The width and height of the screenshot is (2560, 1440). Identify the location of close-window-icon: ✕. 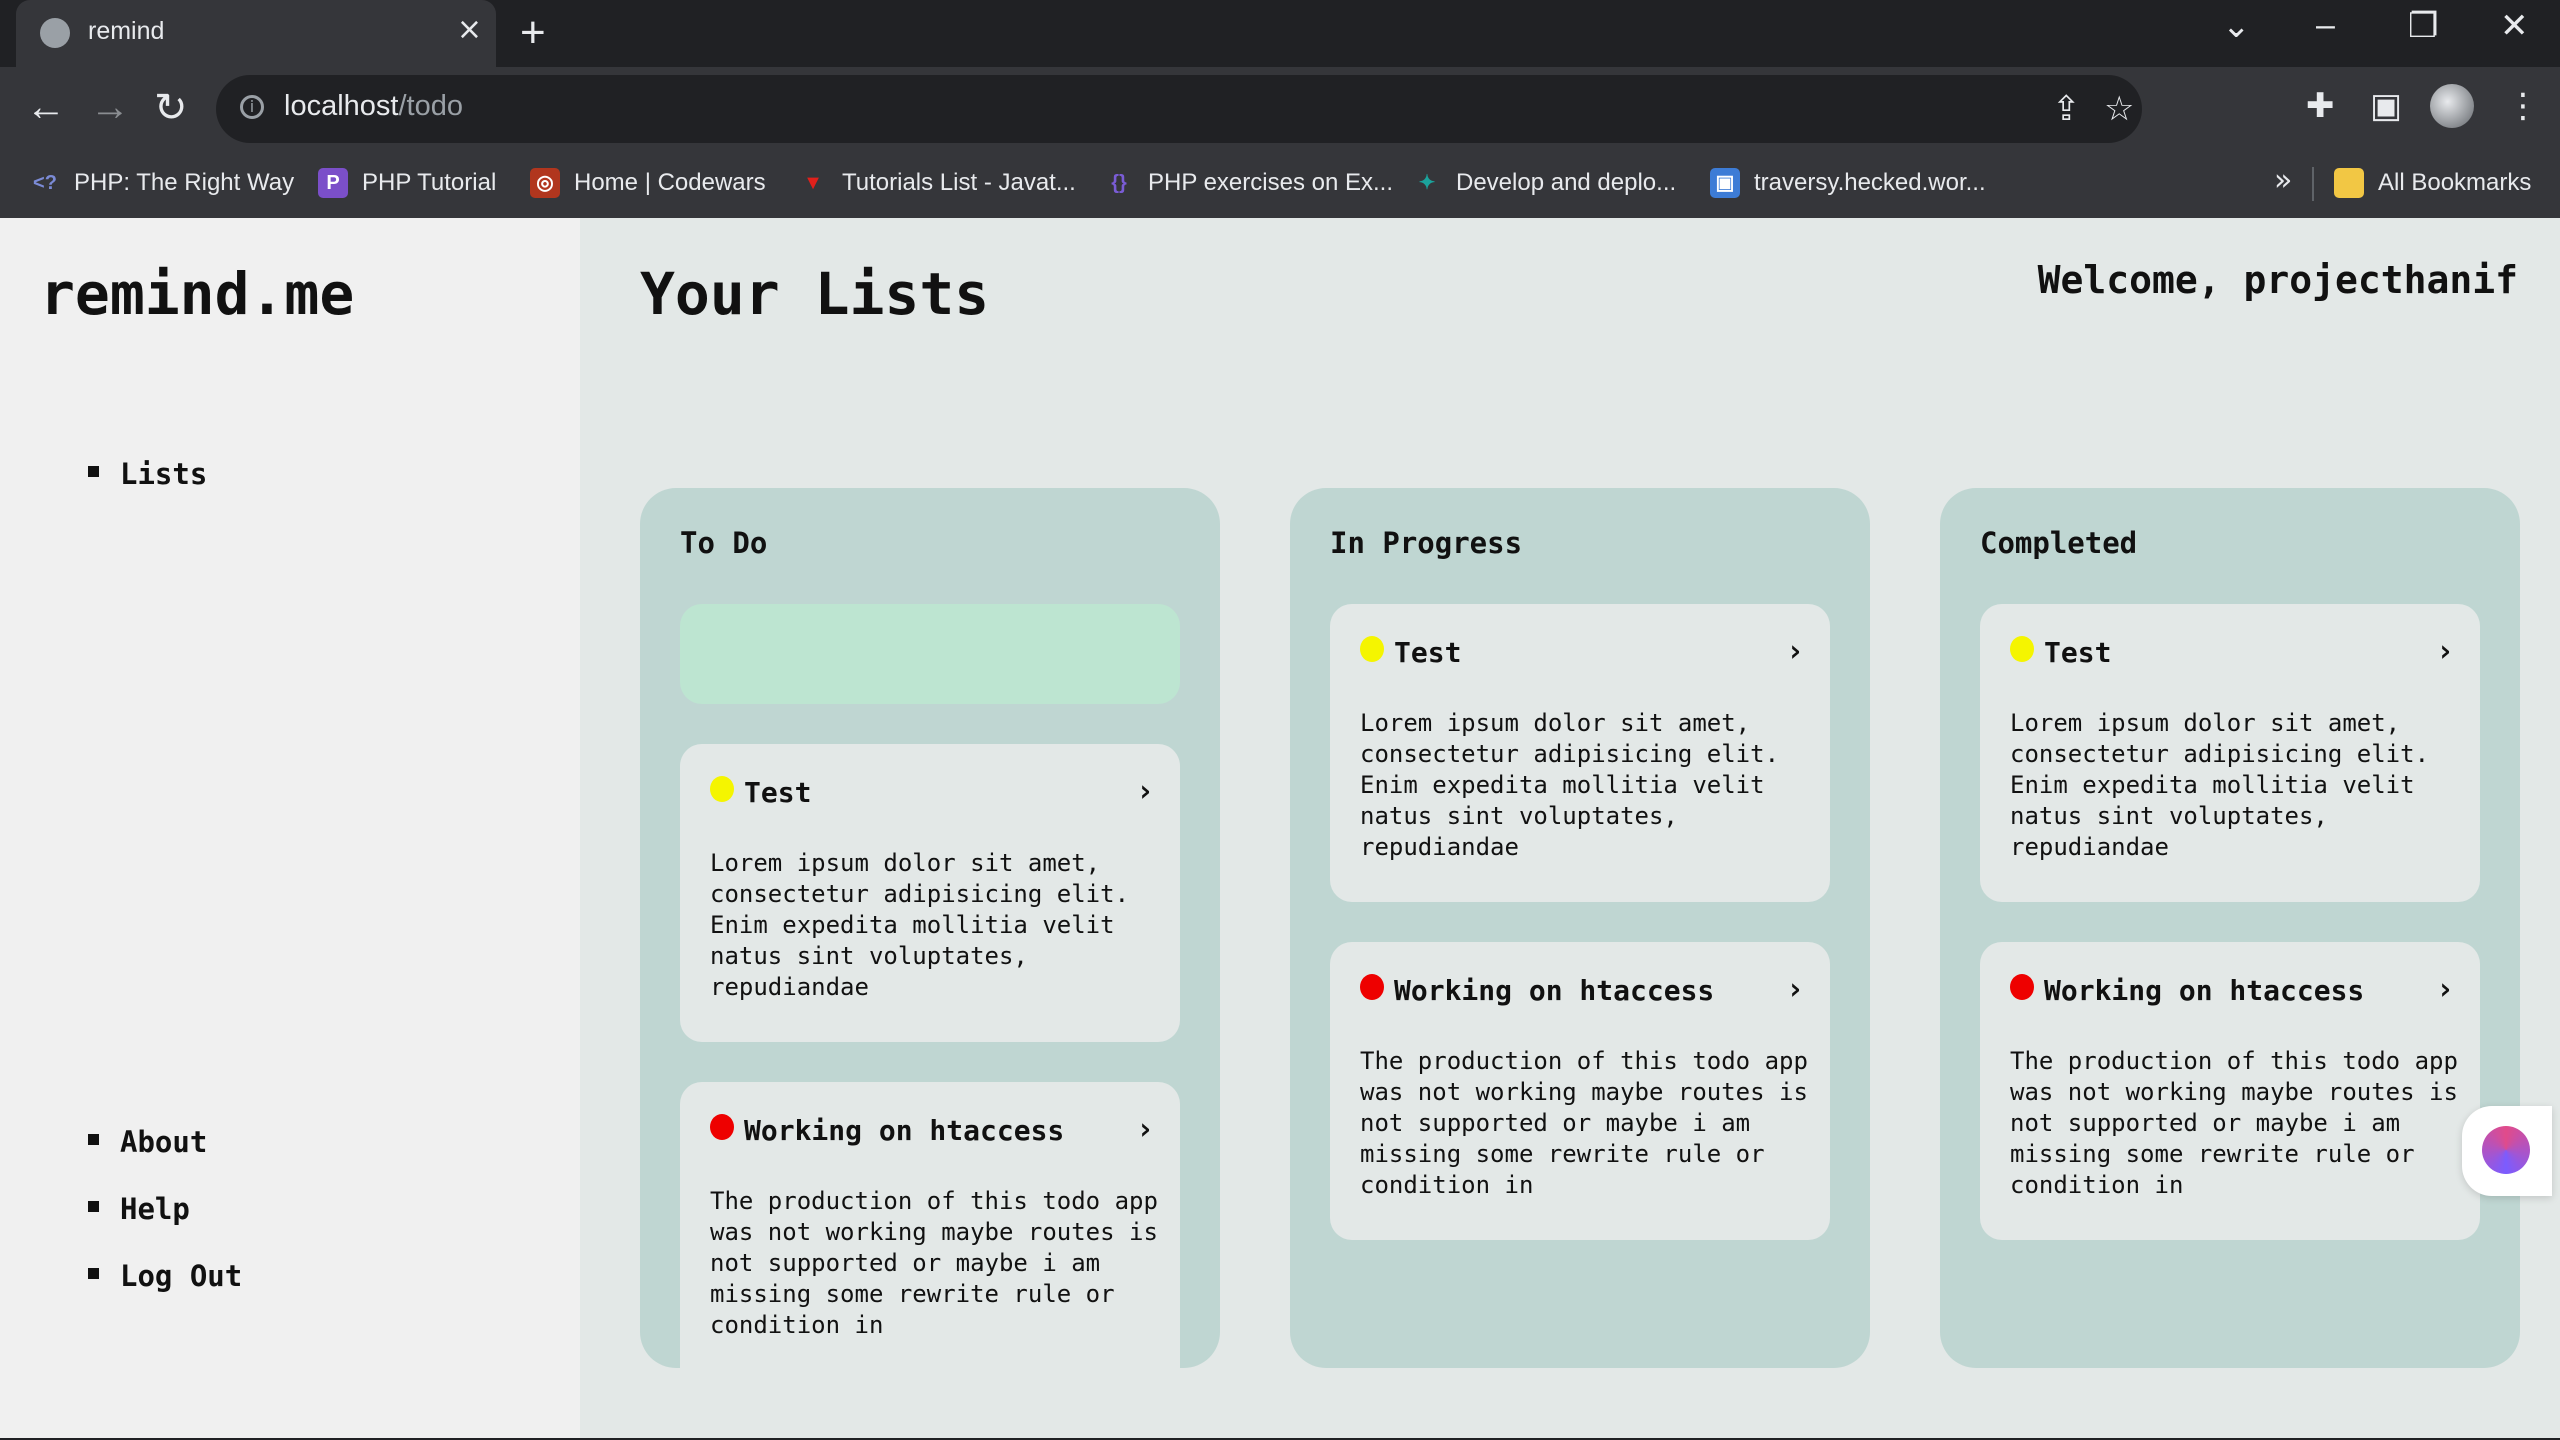
(2514, 26).